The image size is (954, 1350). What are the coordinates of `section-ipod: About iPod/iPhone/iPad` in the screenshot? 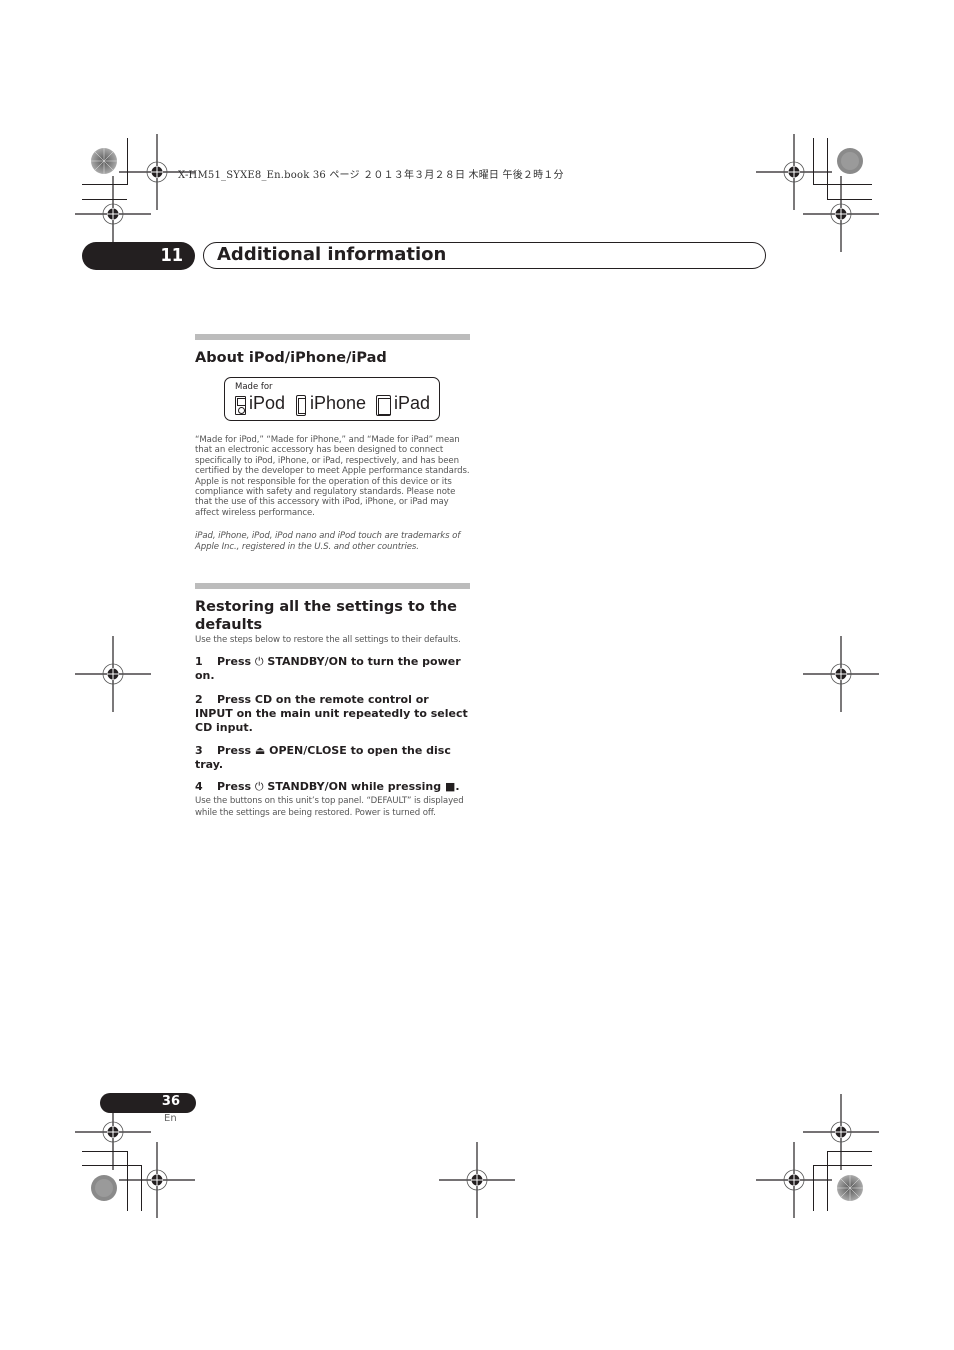 It's located at (332, 350).